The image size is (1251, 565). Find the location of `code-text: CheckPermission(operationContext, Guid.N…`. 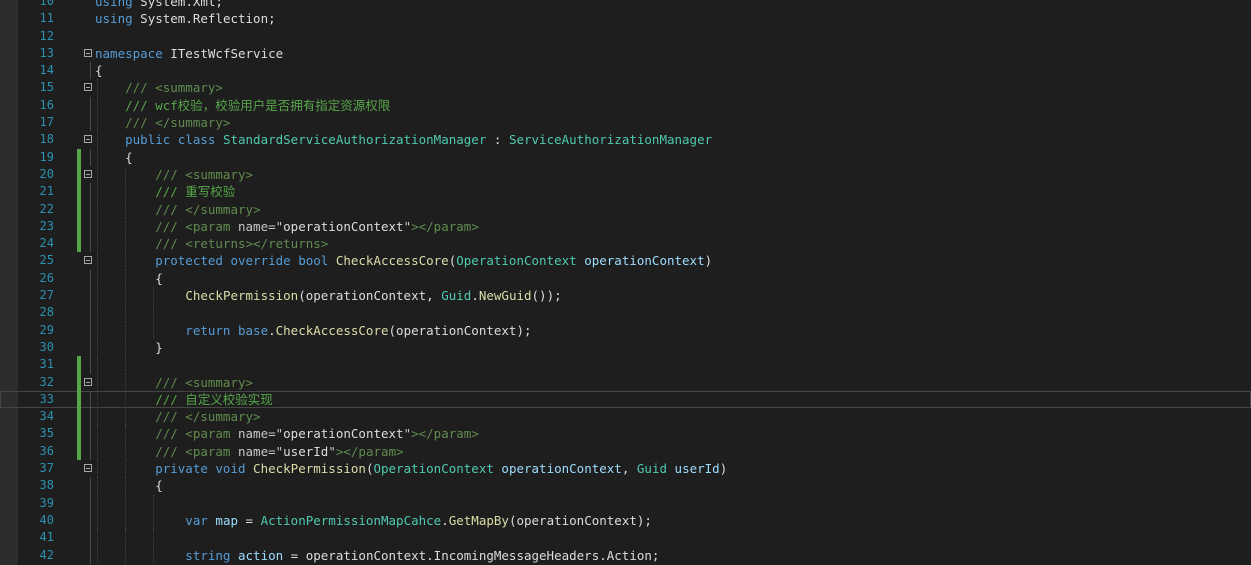

code-text: CheckPermission(operationContext, Guid.N… is located at coordinates (328, 295).